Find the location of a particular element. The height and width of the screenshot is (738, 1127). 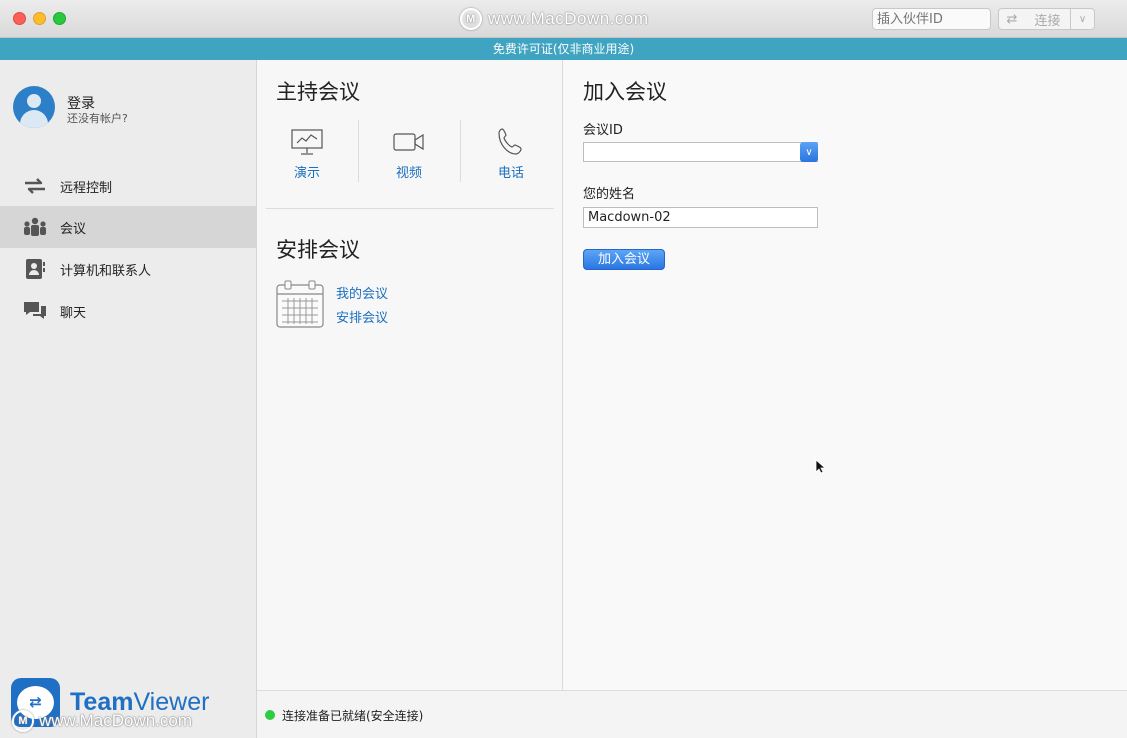

avatar is located at coordinates (34, 107).